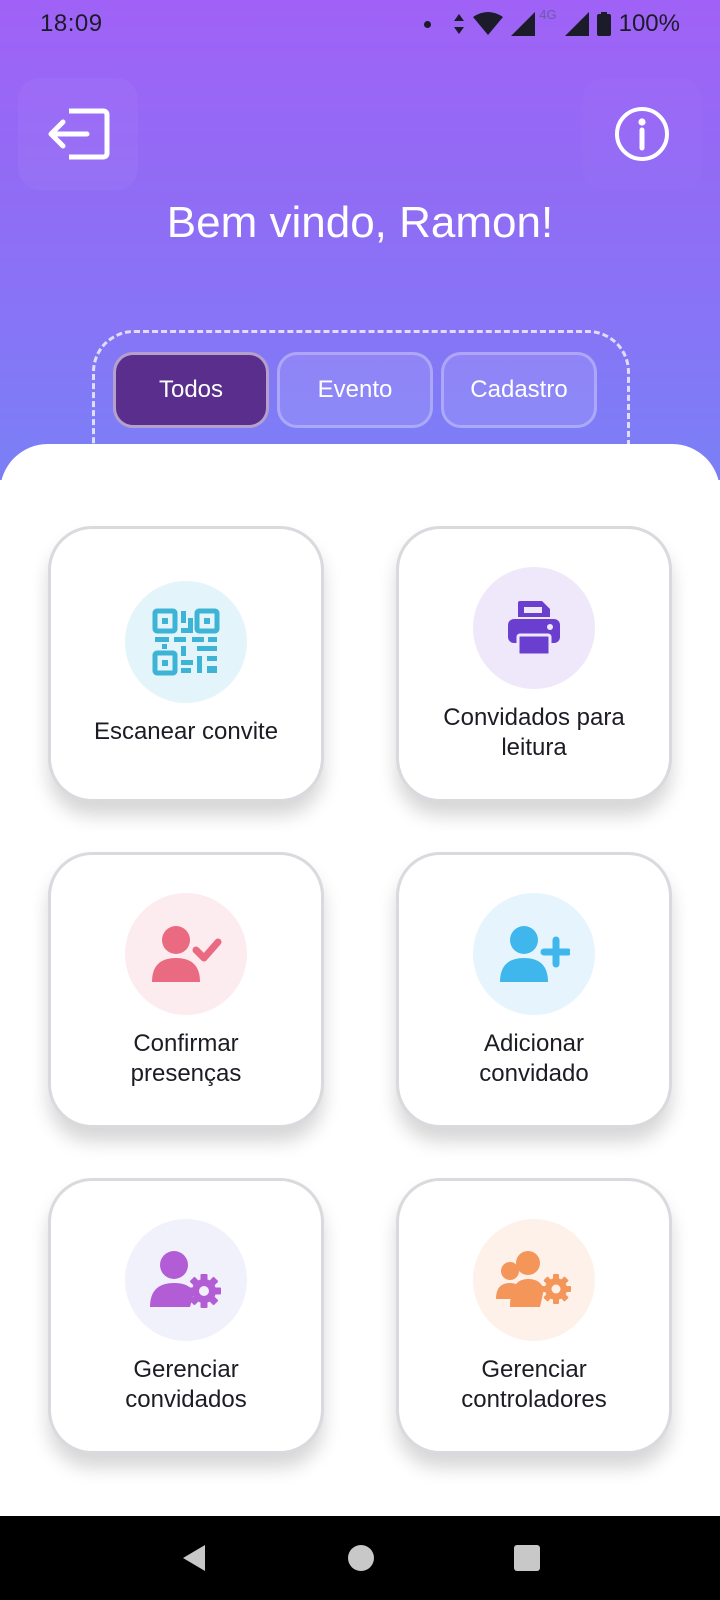 This screenshot has width=720, height=1600. Describe the element at coordinates (548, 14) in the screenshot. I see `network-type: 4G` at that location.